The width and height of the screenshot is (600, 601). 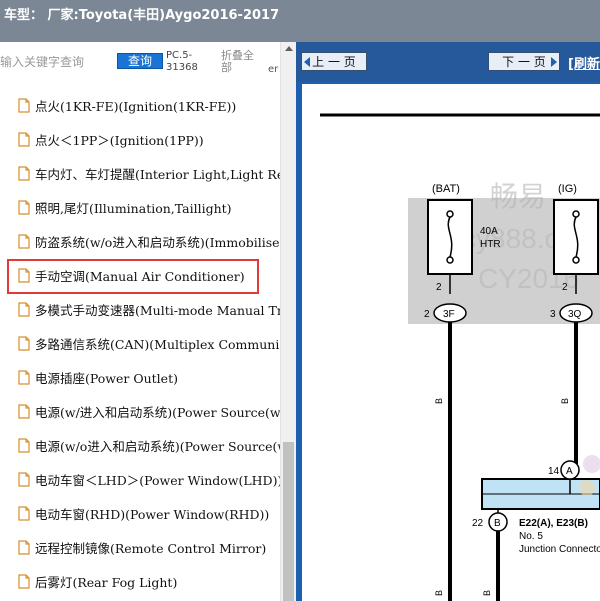 What do you see at coordinates (576, 214) in the screenshot?
I see `fuse-ig-terminal-top` at bounding box center [576, 214].